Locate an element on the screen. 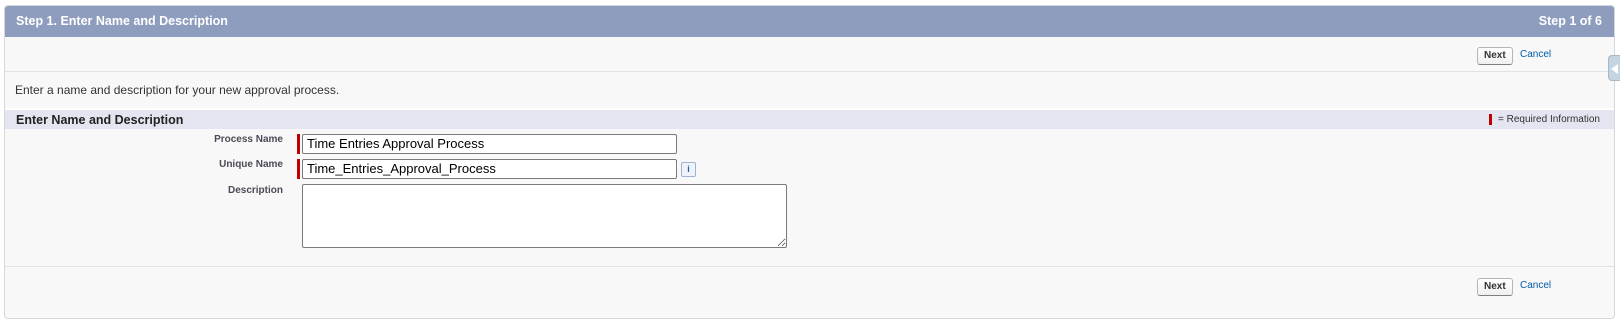 This screenshot has height=324, width=1620. unique-name-label: Unique Name is located at coordinates (251, 164).